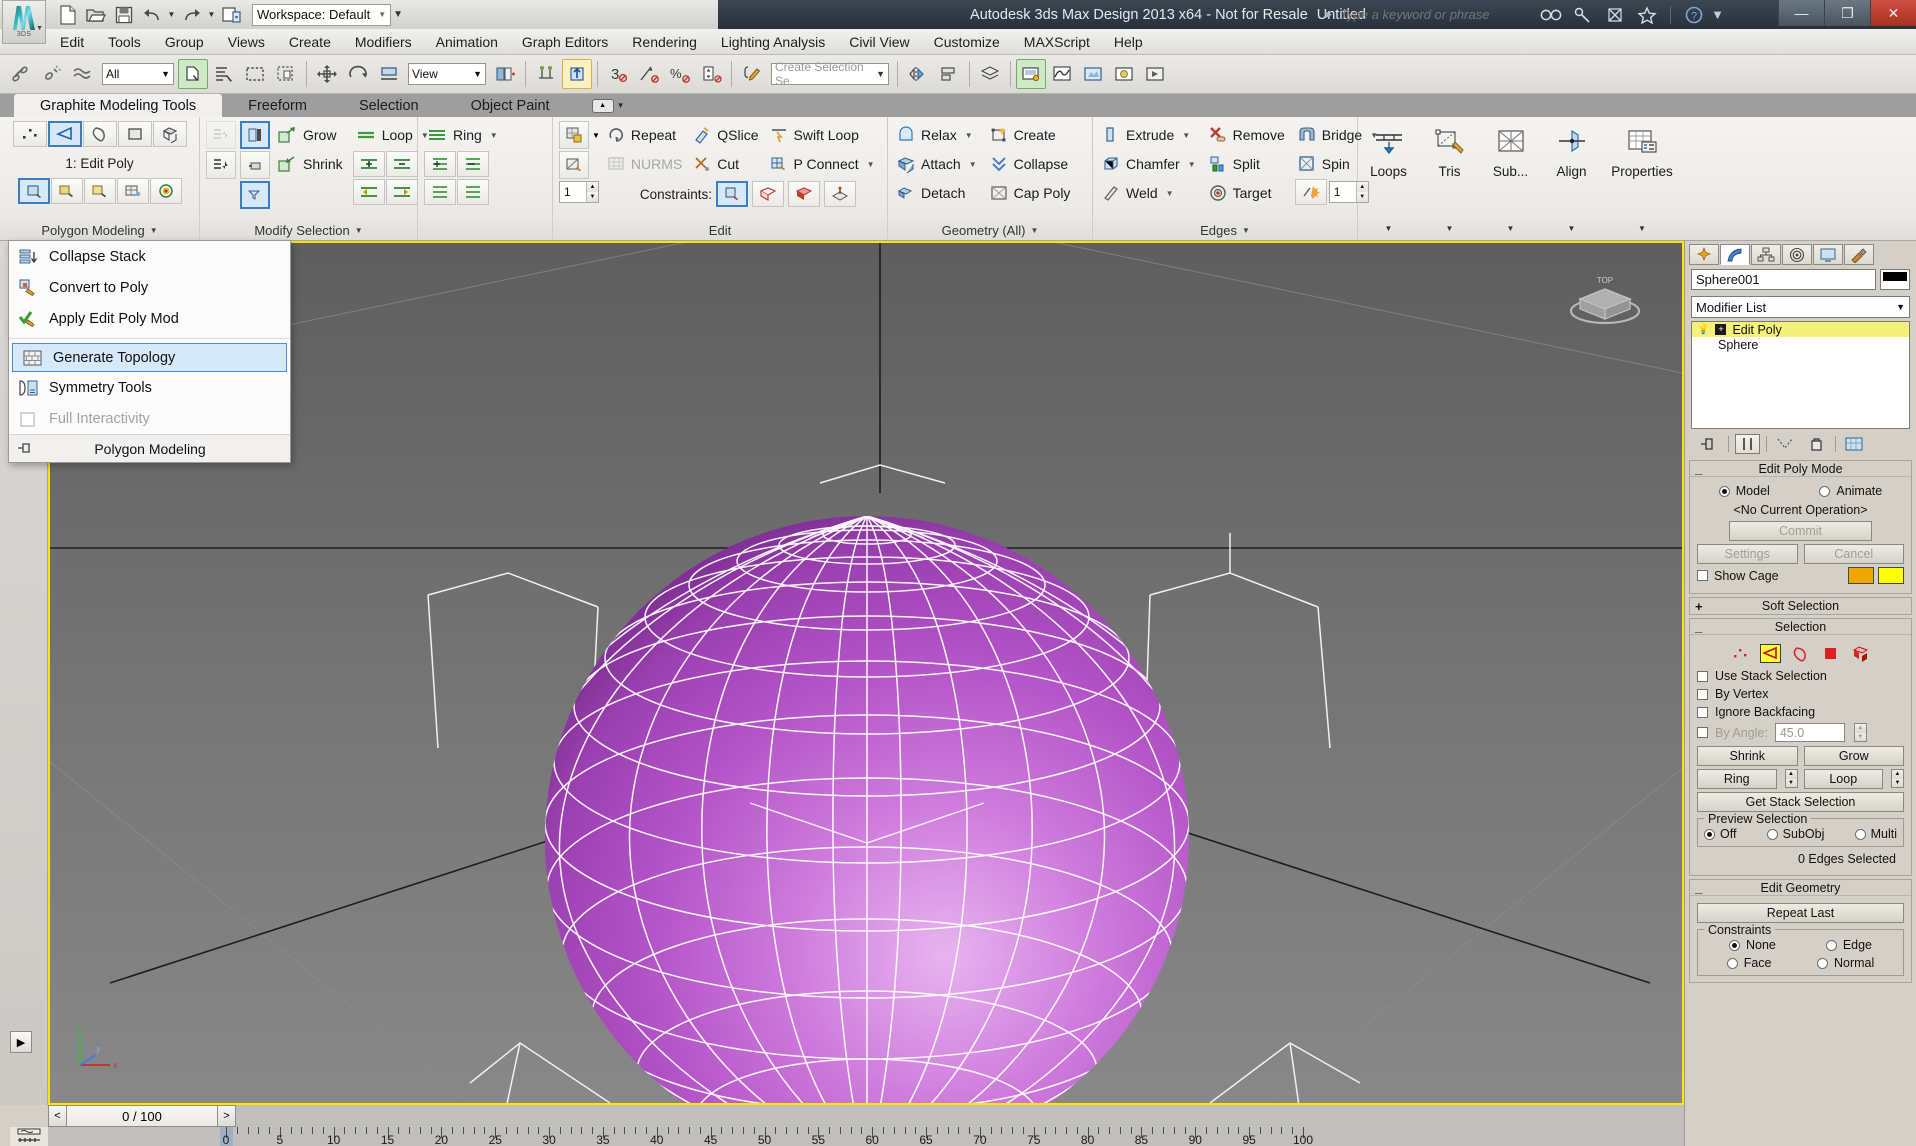 The height and width of the screenshot is (1146, 1916). I want to click on current-frame-display: 0 / 100, so click(142, 1116).